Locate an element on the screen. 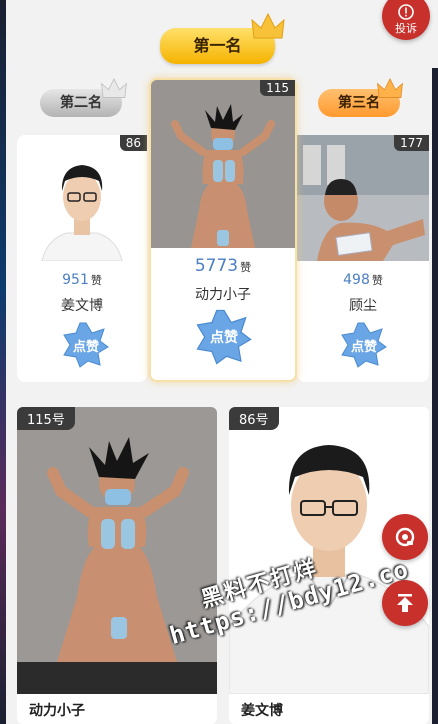  bronze-crown-icon is located at coordinates (390, 88).